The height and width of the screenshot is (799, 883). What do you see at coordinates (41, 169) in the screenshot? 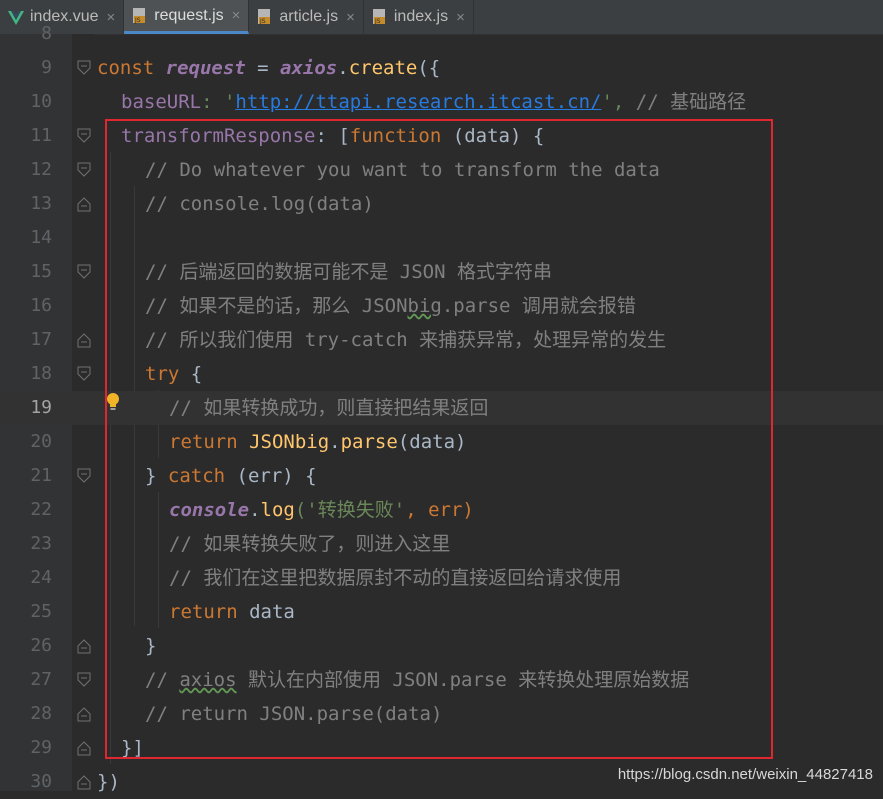
I see `line-number: 12` at bounding box center [41, 169].